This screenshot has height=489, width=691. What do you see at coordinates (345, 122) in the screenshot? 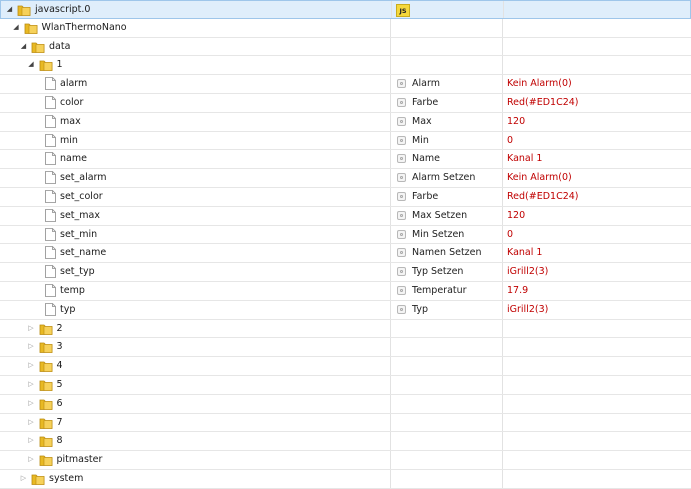
I see `tree-row-max: max Max 120` at bounding box center [345, 122].